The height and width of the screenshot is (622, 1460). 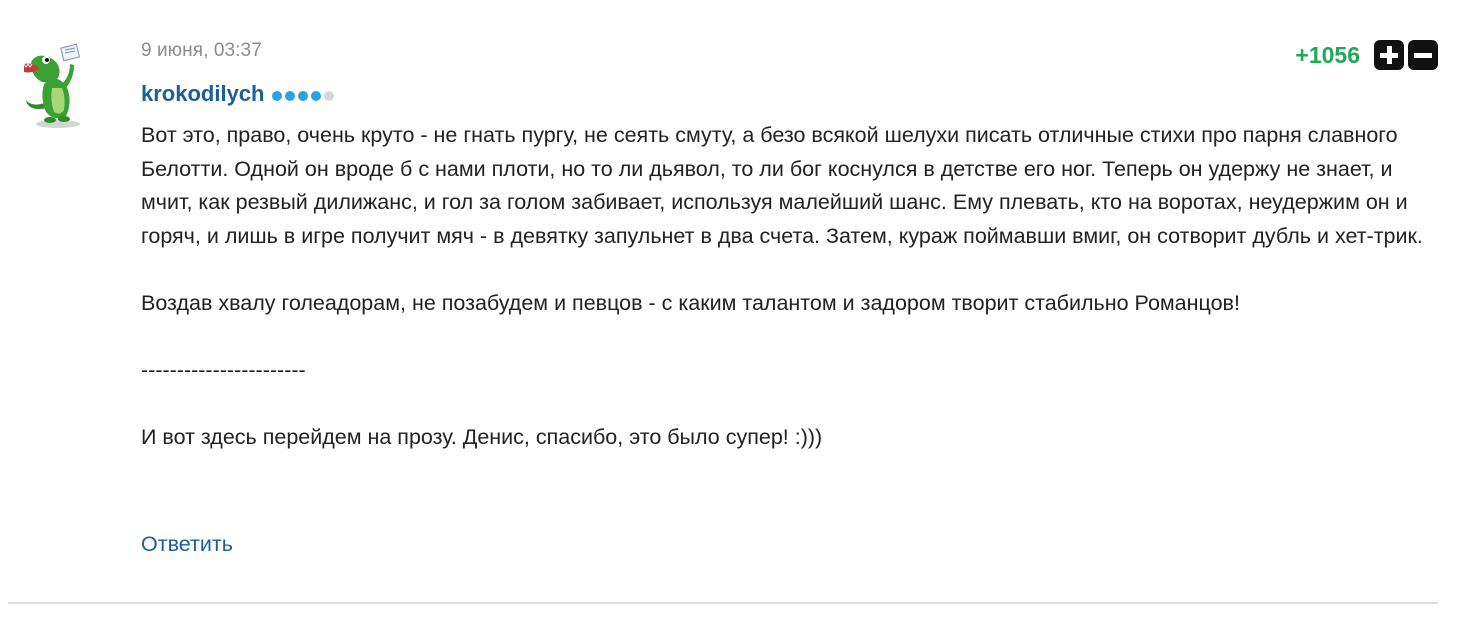 I want to click on comment-divider, so click(x=723, y=603).